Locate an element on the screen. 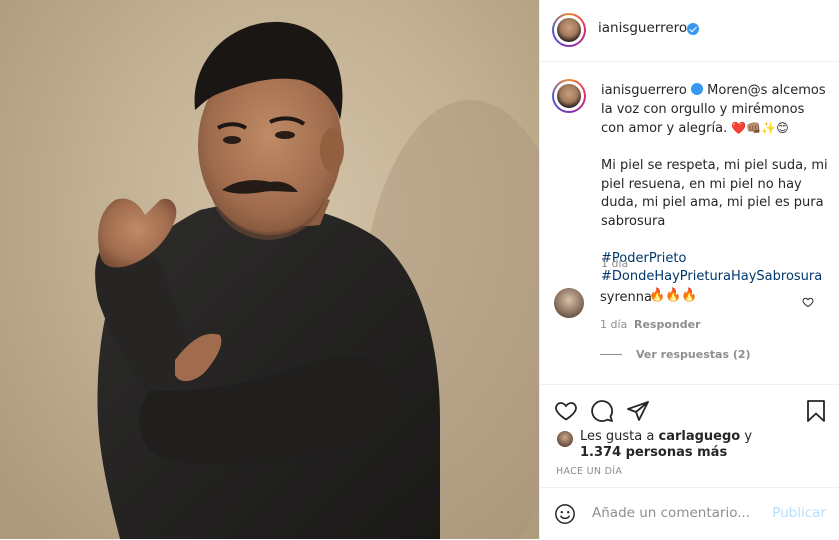 The width and height of the screenshot is (839, 540). replies-divider is located at coordinates (611, 354).